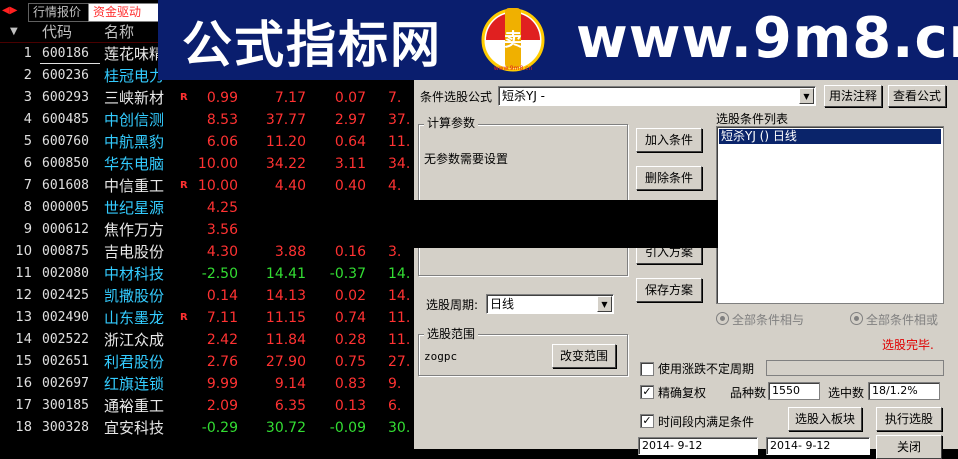  What do you see at coordinates (210, 274) in the screenshot?
I see `table-row: 11 002080 中材科技 -2.50 14.41 -0.37 14.` at bounding box center [210, 274].